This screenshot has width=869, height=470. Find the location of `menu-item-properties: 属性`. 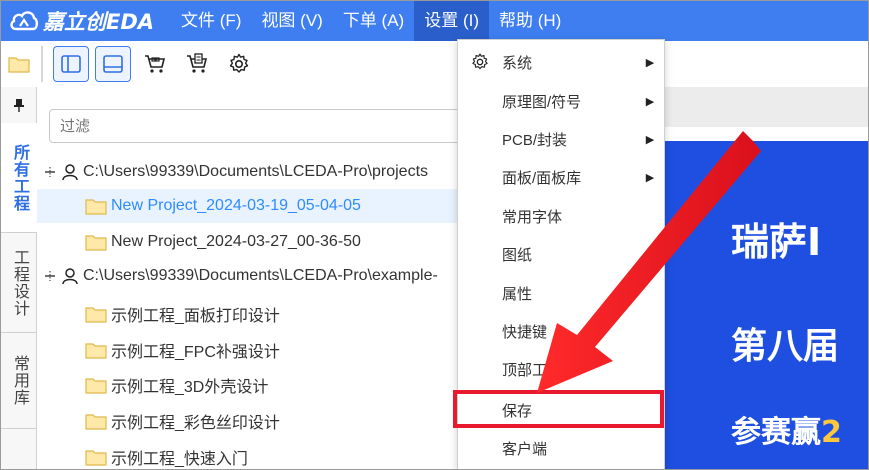

menu-item-properties: 属性 is located at coordinates (561, 293).